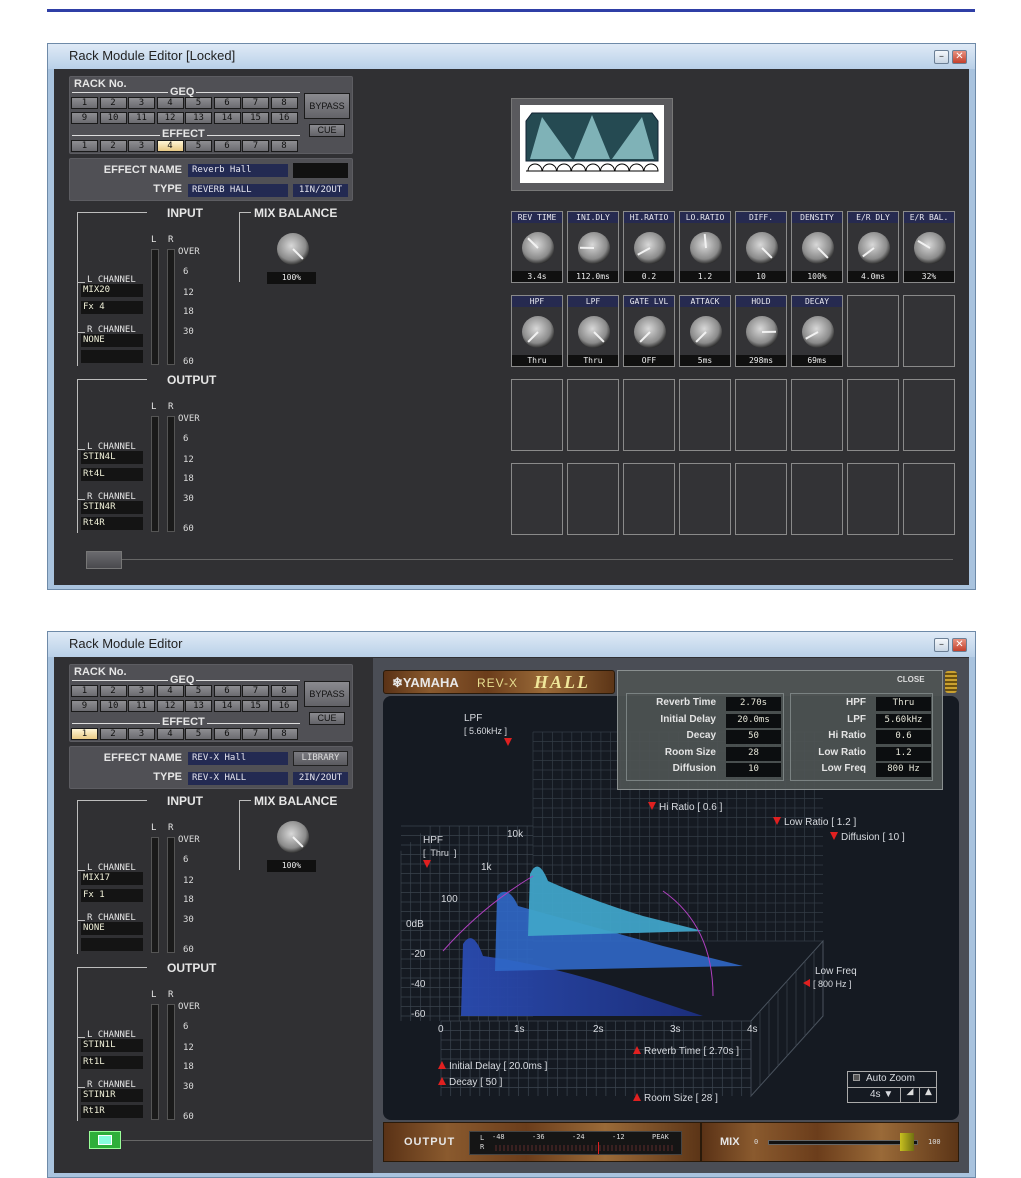  What do you see at coordinates (112, 457) in the screenshot?
I see `output-l-channel-field-1: STIN4L` at bounding box center [112, 457].